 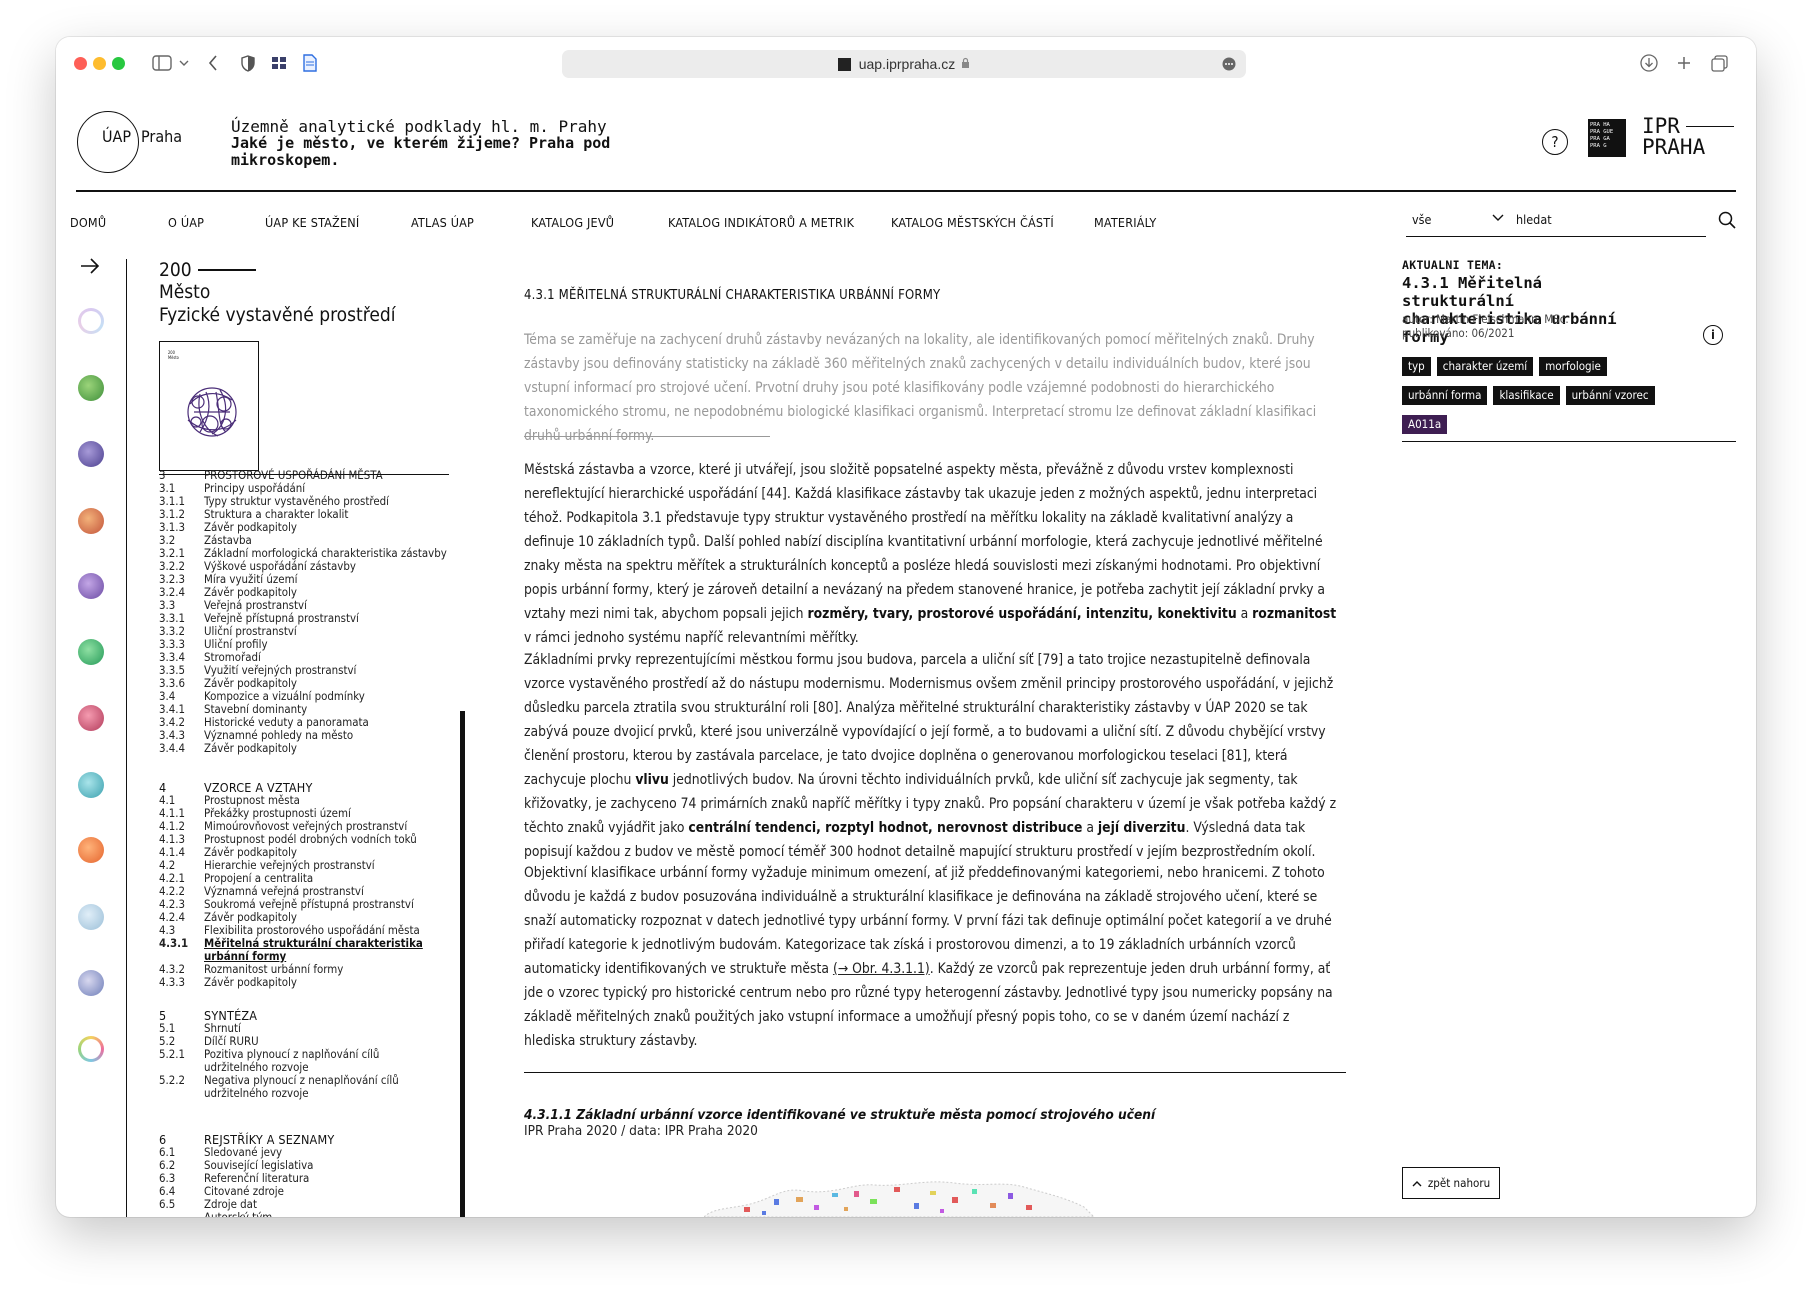 What do you see at coordinates (881, 969) in the screenshot?
I see `figure-reference-link: (→ Obr. 4.3.1.1)` at bounding box center [881, 969].